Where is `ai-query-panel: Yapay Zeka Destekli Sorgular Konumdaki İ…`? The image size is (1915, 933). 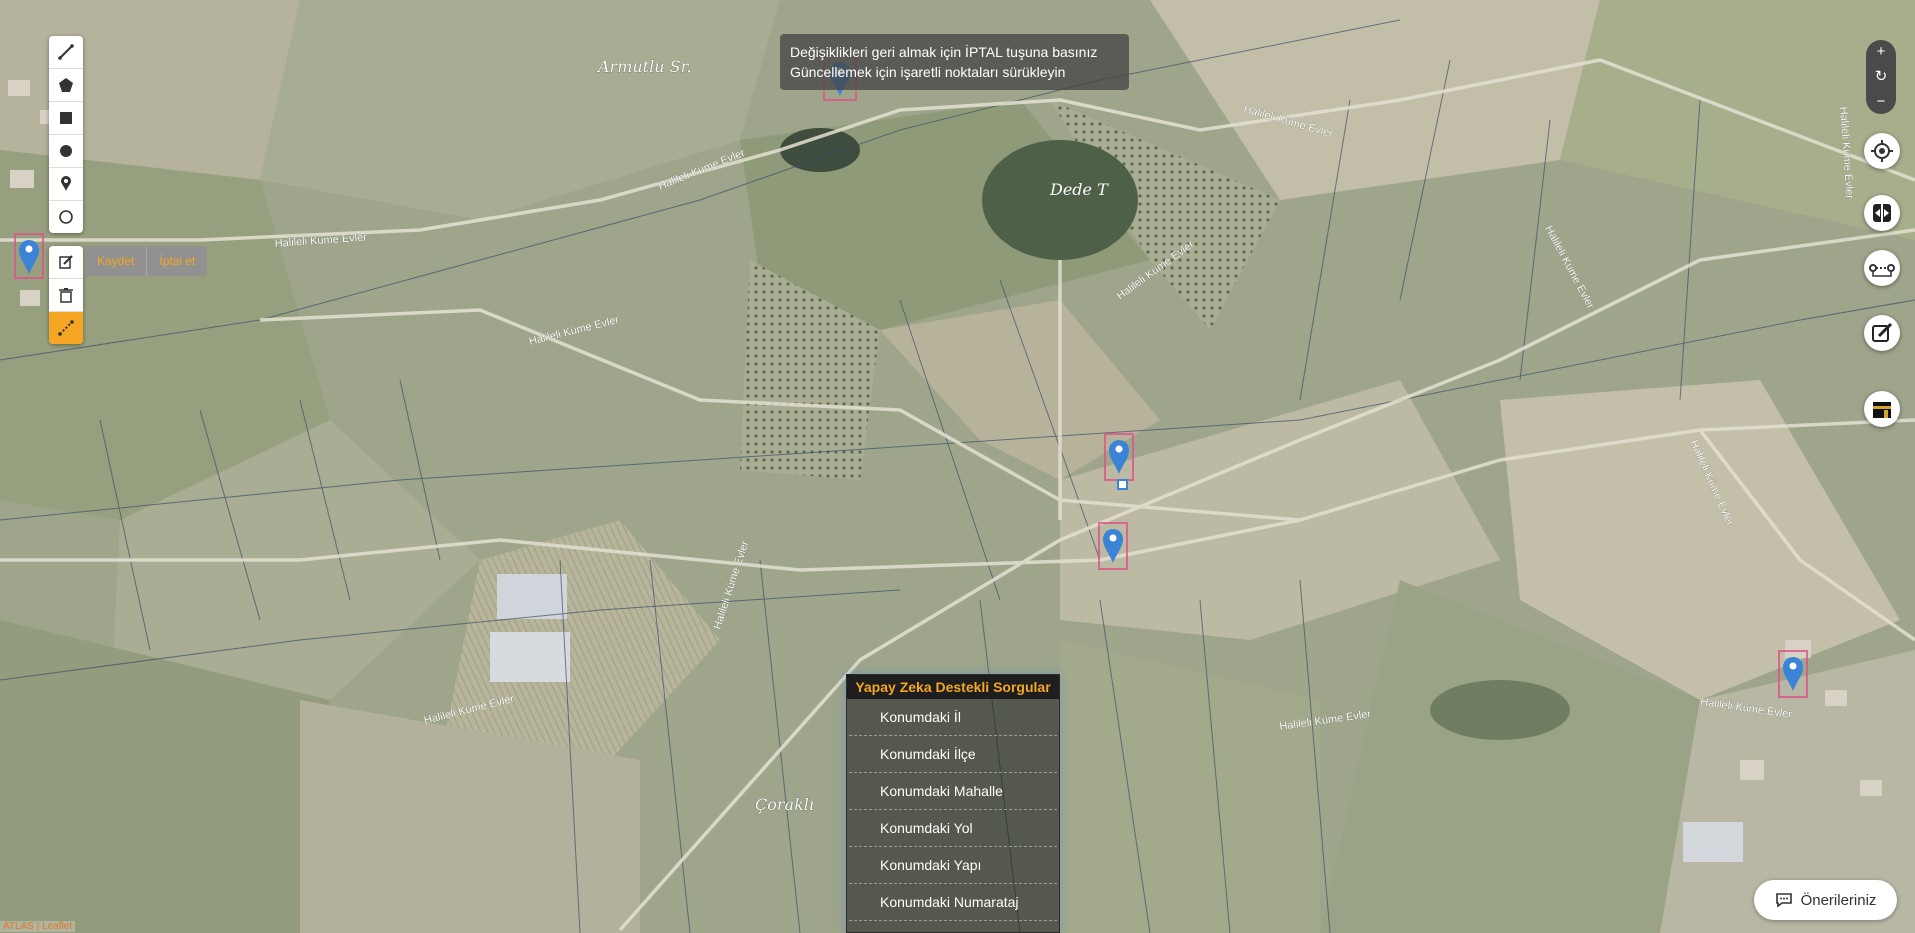 ai-query-panel: Yapay Zeka Destekli Sorgular Konumdaki İ… is located at coordinates (953, 803).